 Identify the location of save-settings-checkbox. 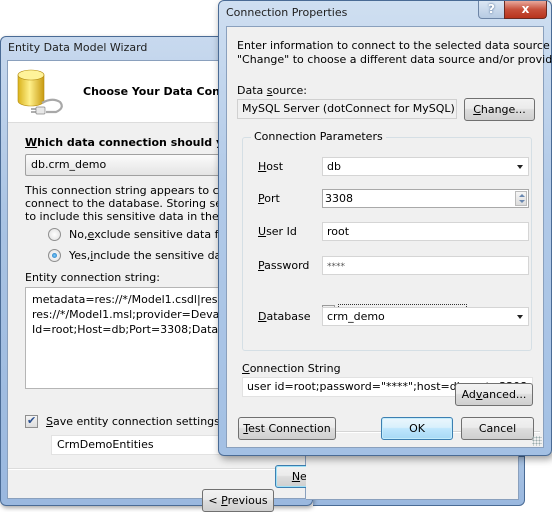
(31, 421).